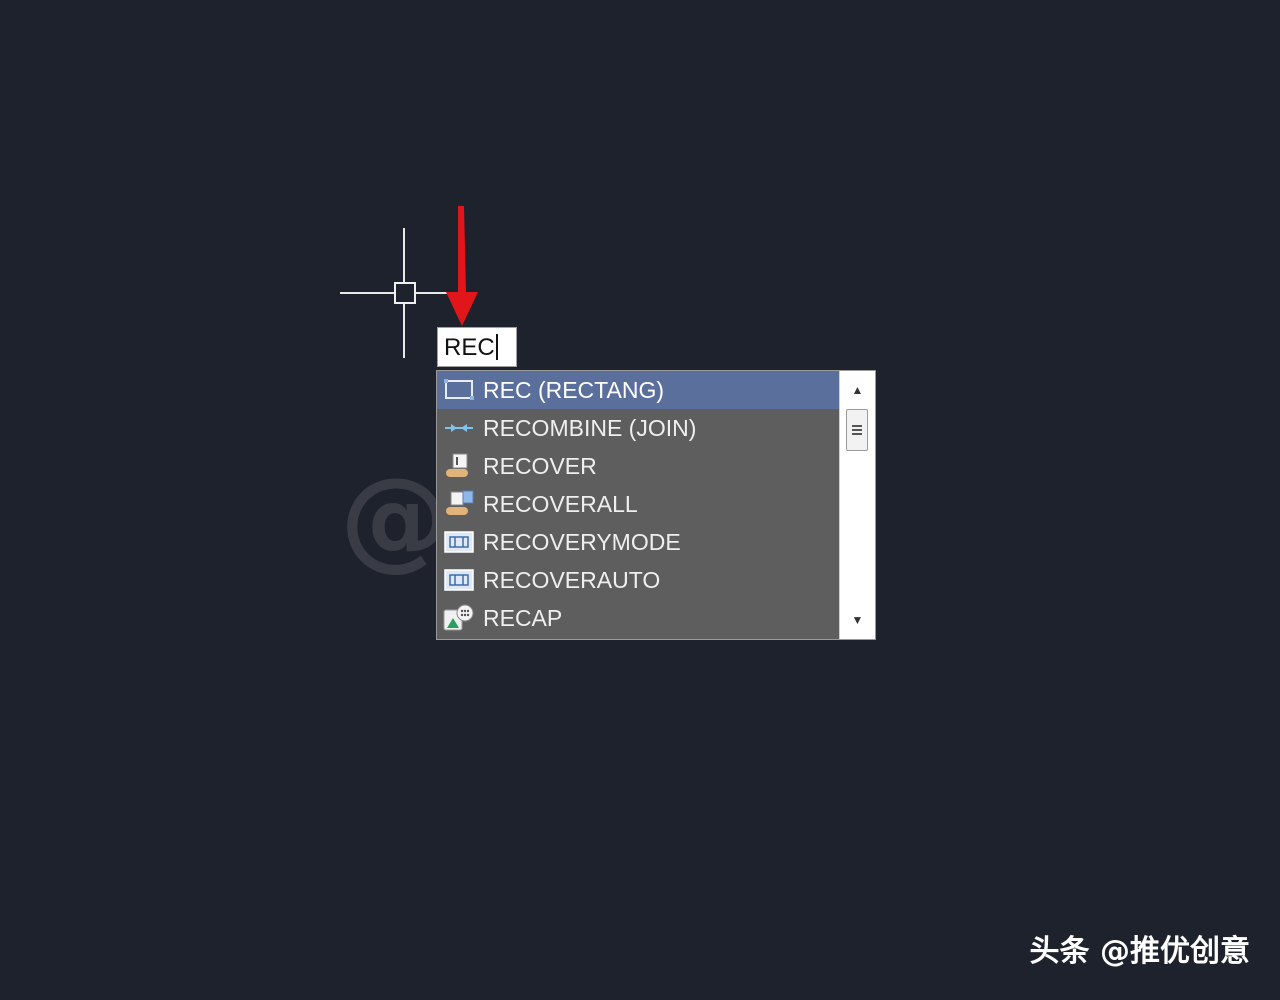  What do you see at coordinates (496, 347) in the screenshot?
I see `text-caret` at bounding box center [496, 347].